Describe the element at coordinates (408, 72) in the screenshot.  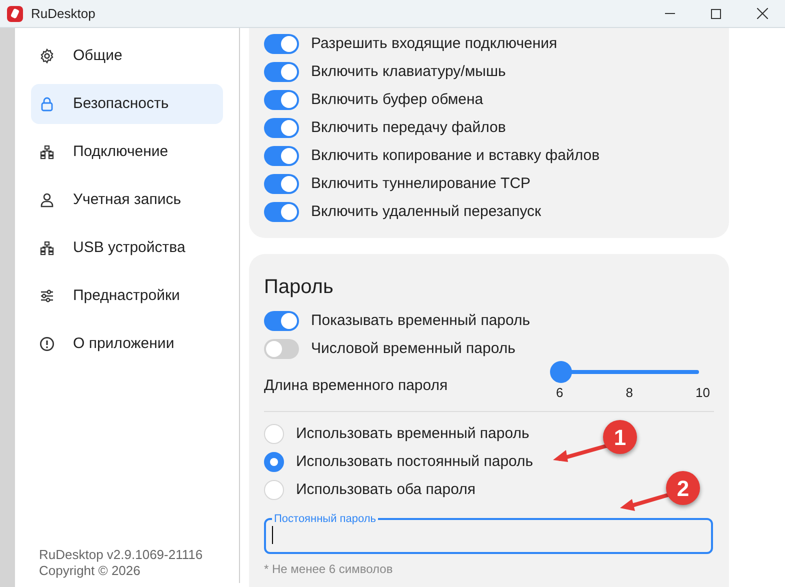
I see `toggle-label: Включить клавиатуру/мышь` at that location.